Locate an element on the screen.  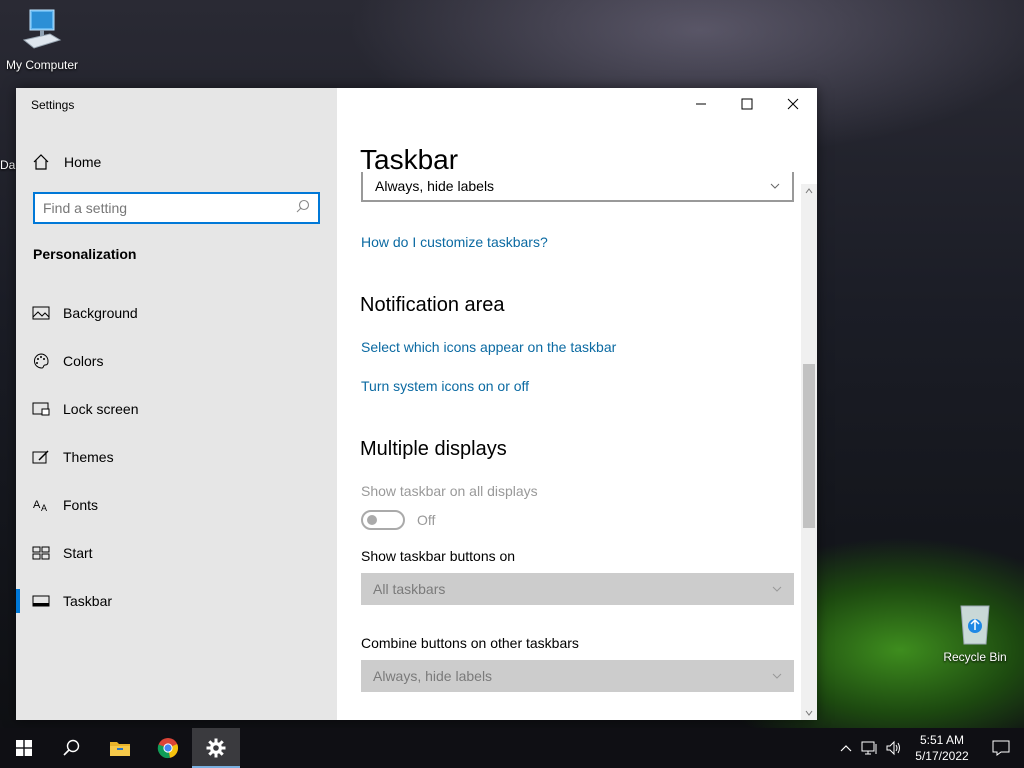
nav-item-lock-screen: Lock screen is located at coordinates (176, 409).